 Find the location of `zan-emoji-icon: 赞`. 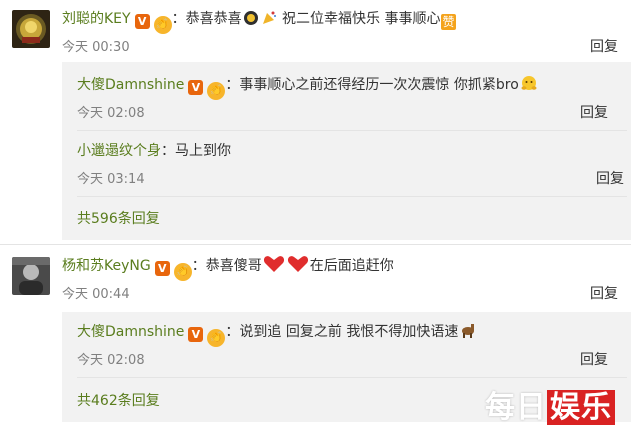

zan-emoji-icon: 赞 is located at coordinates (448, 22).